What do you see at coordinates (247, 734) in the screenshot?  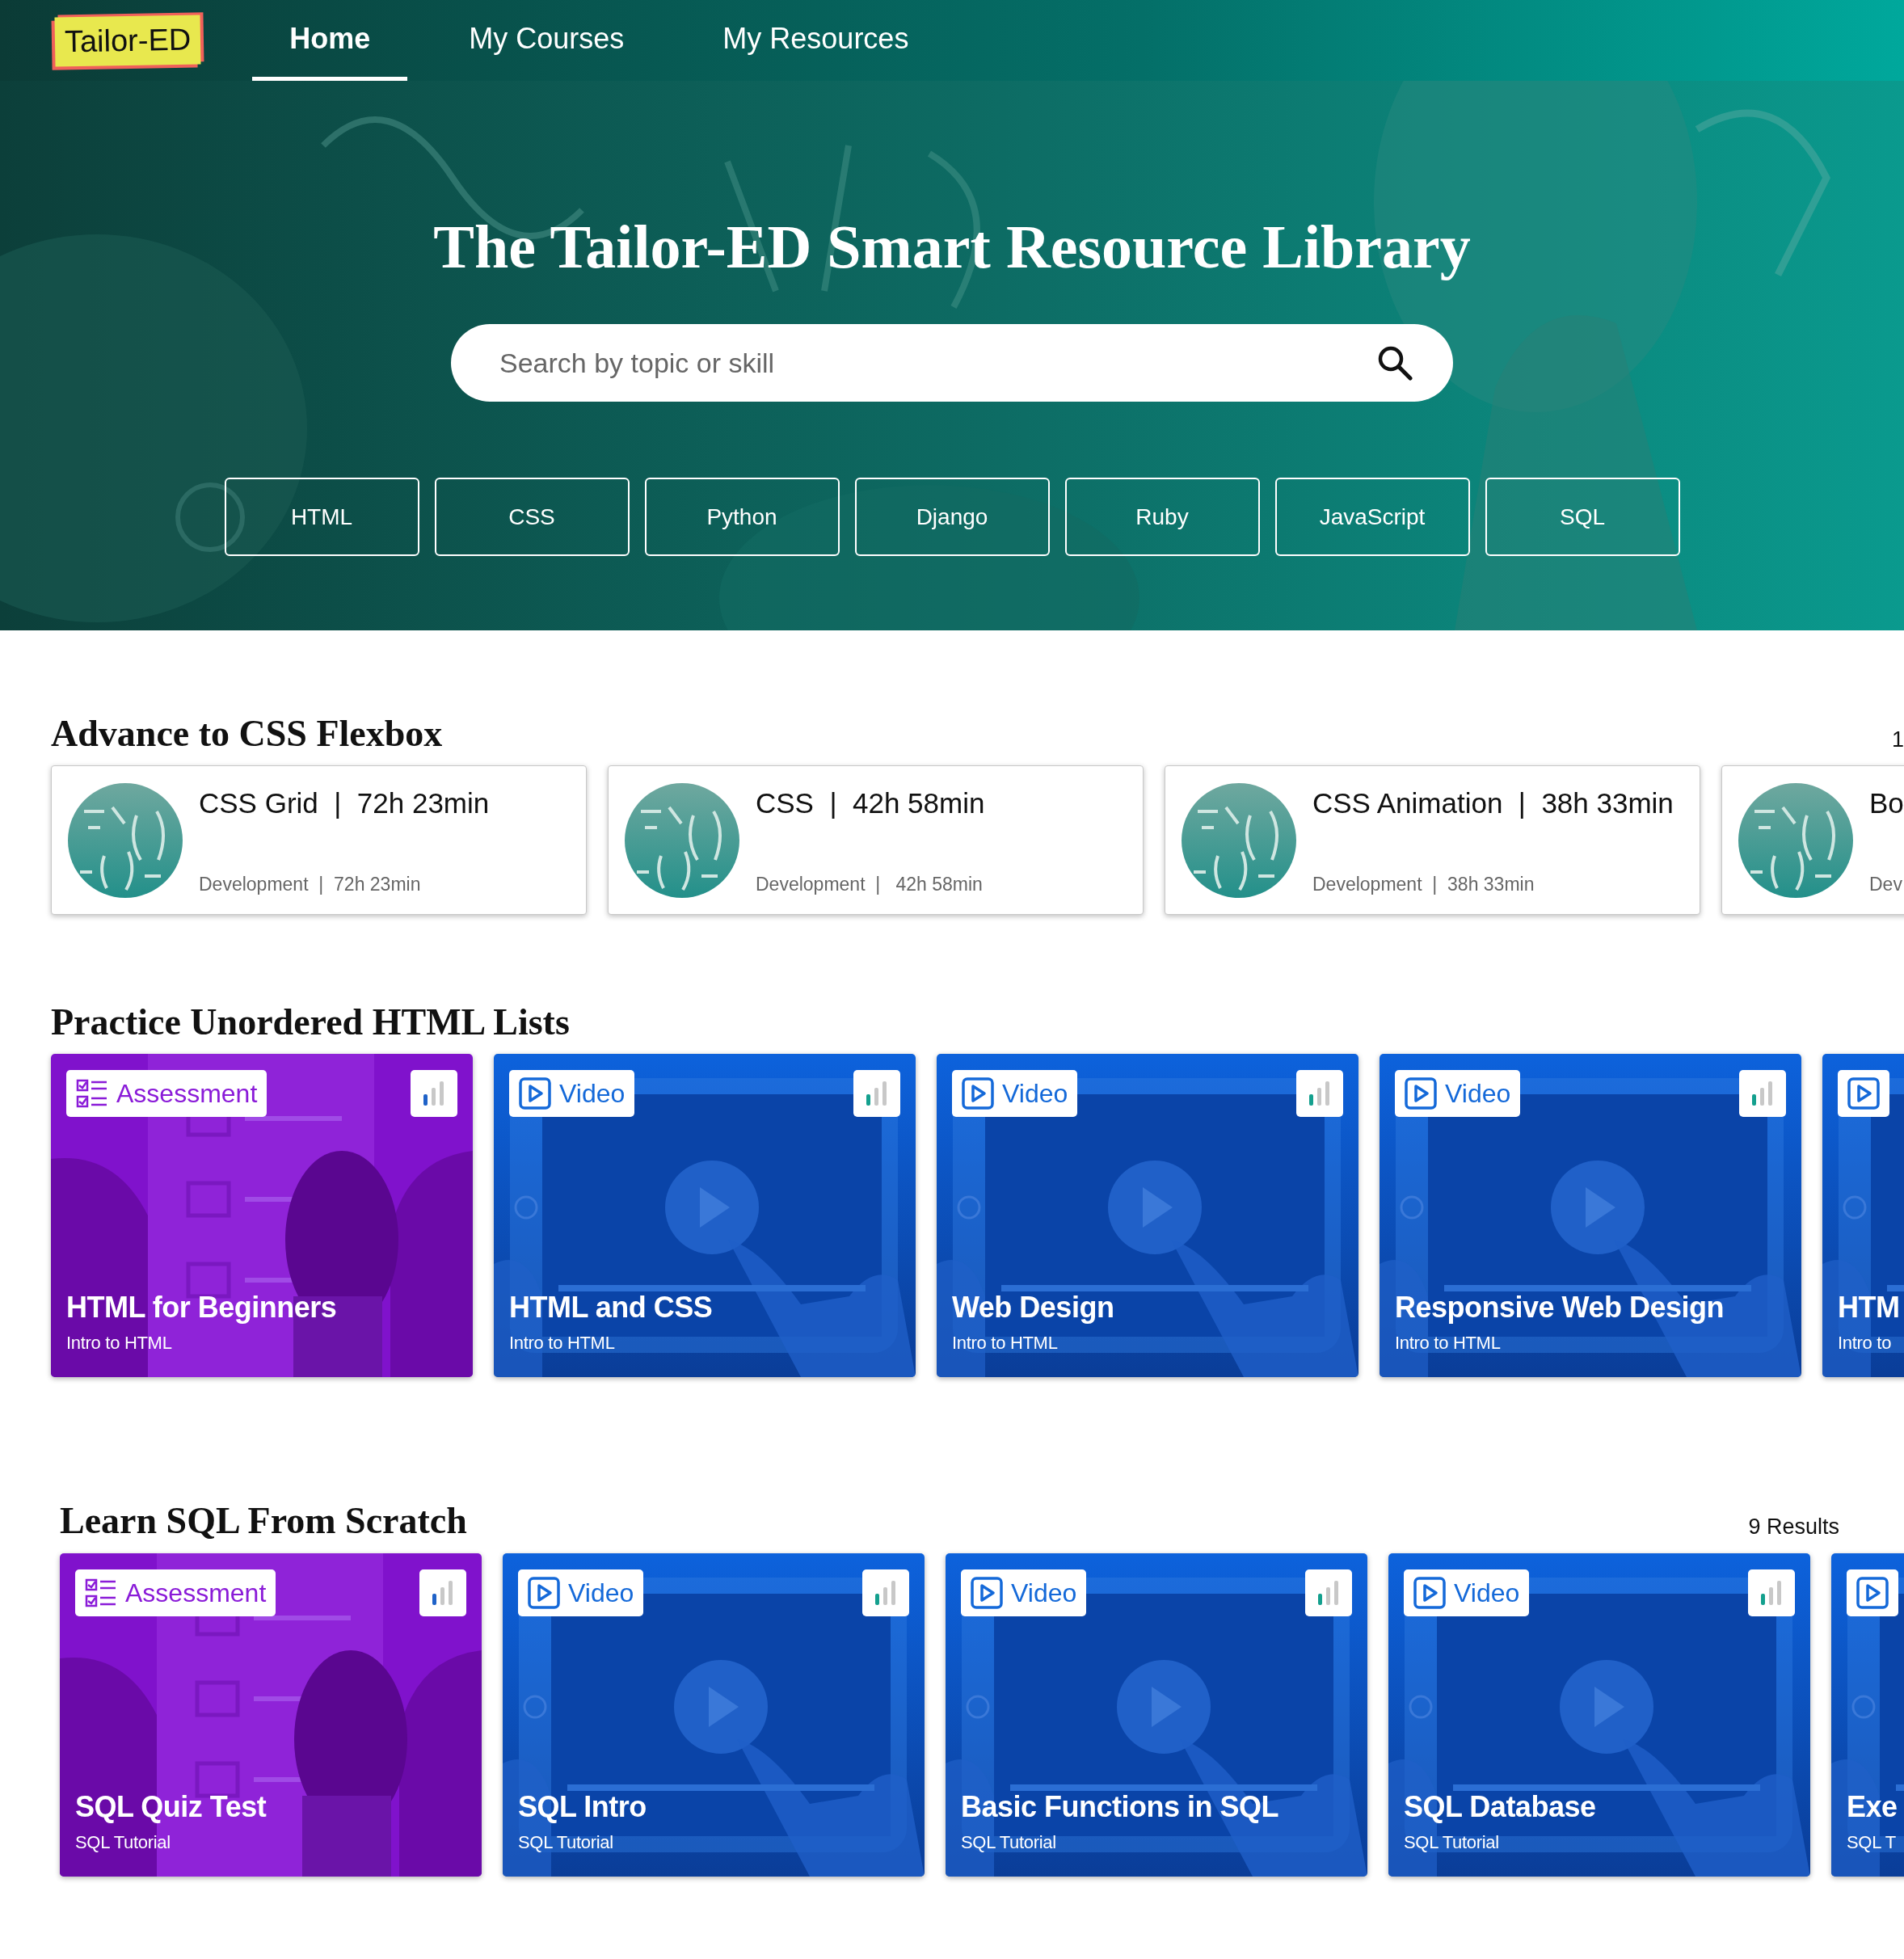 I see `section-heading: Advance to CSS Flexbox` at bounding box center [247, 734].